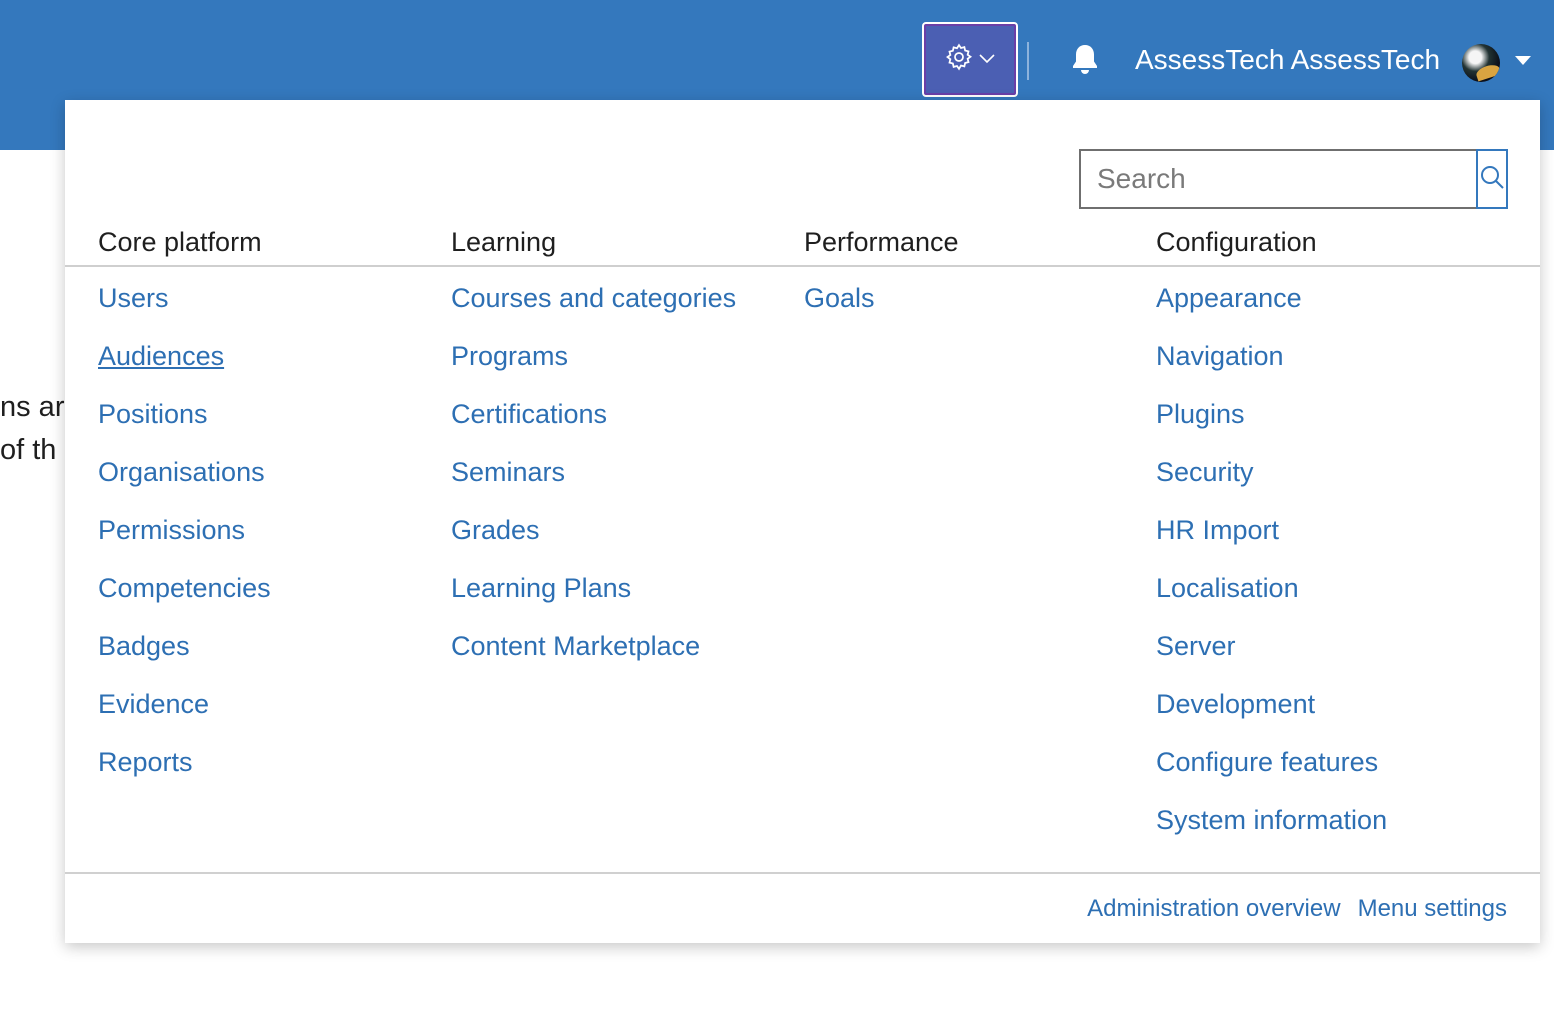 The image size is (1554, 1032). What do you see at coordinates (959, 59) in the screenshot?
I see `gear-icon` at bounding box center [959, 59].